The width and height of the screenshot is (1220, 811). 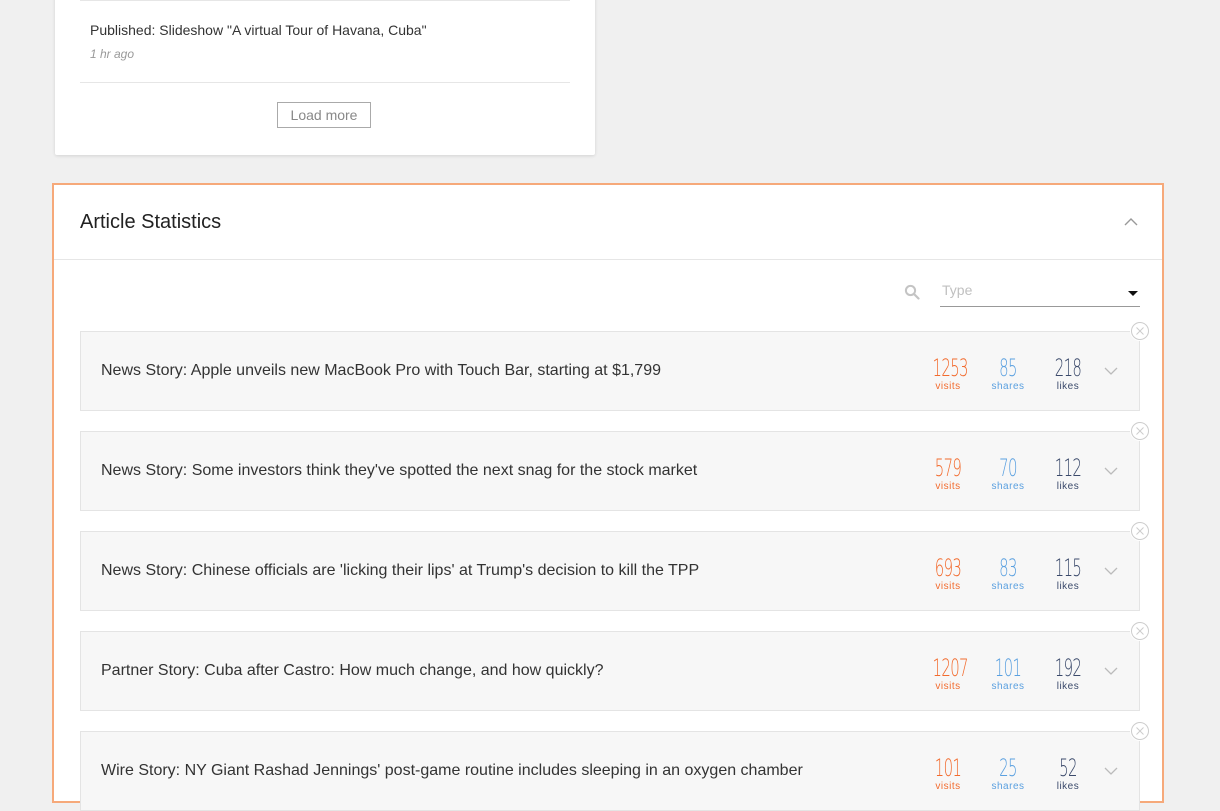 I want to click on shares-count: 70, so click(x=1008, y=468).